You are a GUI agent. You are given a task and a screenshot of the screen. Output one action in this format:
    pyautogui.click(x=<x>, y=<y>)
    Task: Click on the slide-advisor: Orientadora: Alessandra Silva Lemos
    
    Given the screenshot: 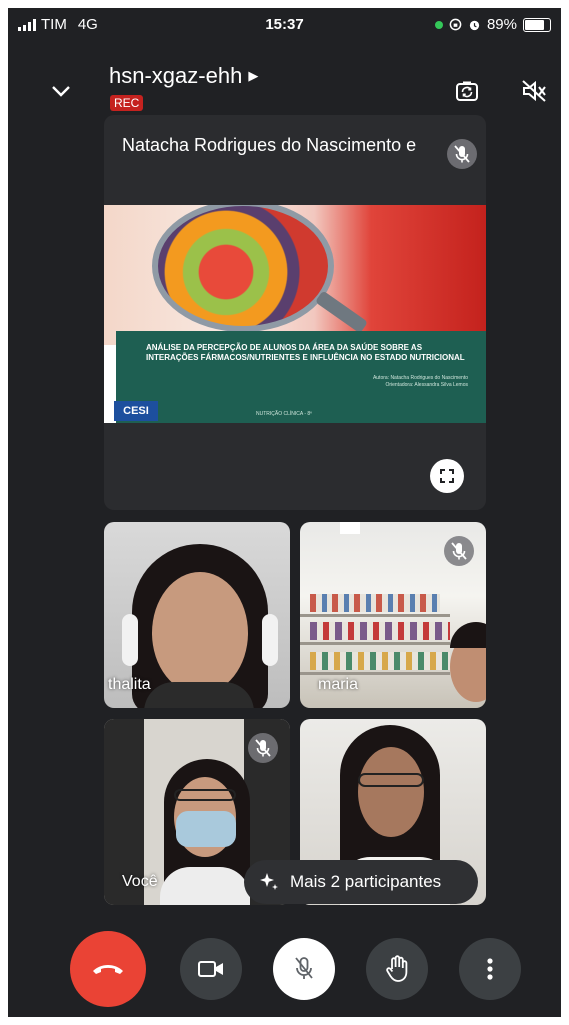 What is the action you would take?
    pyautogui.click(x=426, y=385)
    